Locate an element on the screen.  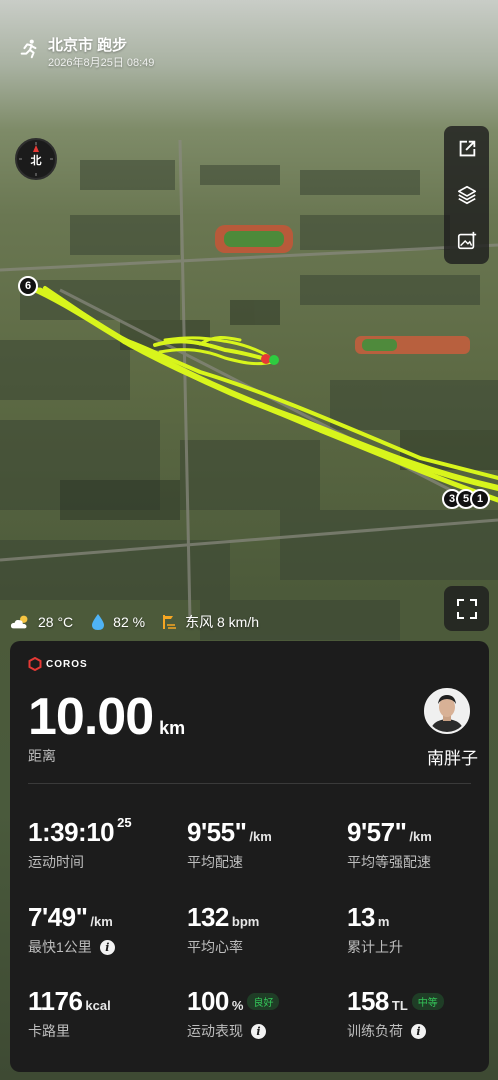
distance-value-group: 10.00 km is located at coordinates (106, 717).